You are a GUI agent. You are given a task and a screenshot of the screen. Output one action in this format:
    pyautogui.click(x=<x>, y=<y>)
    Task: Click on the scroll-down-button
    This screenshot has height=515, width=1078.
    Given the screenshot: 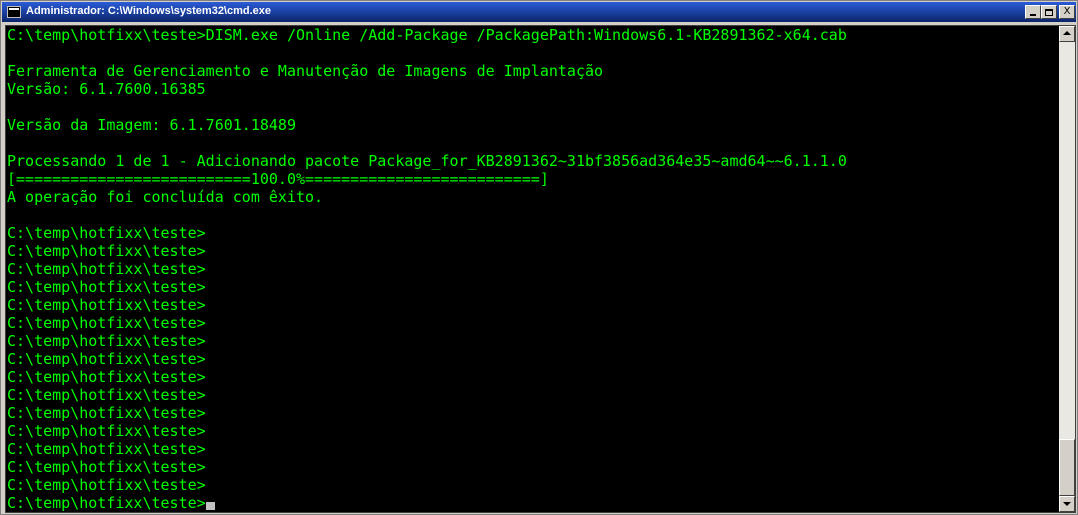 What is the action you would take?
    pyautogui.click(x=1067, y=504)
    